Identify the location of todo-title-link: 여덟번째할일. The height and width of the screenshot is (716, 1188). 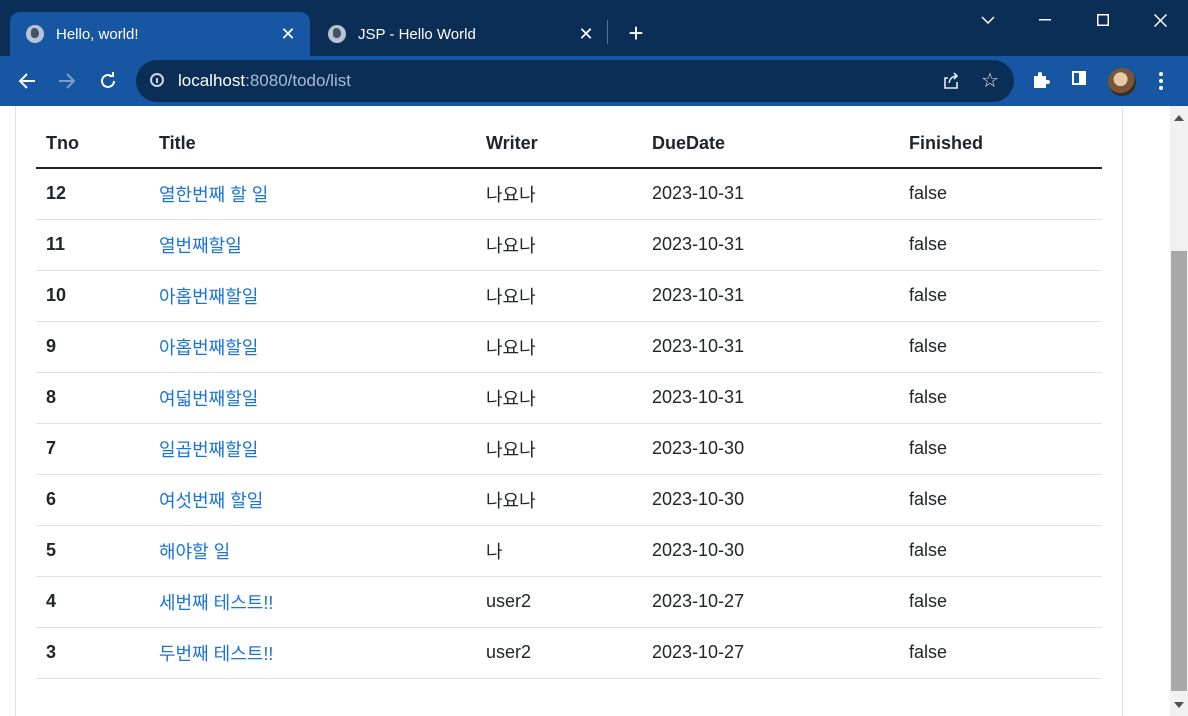
(208, 399).